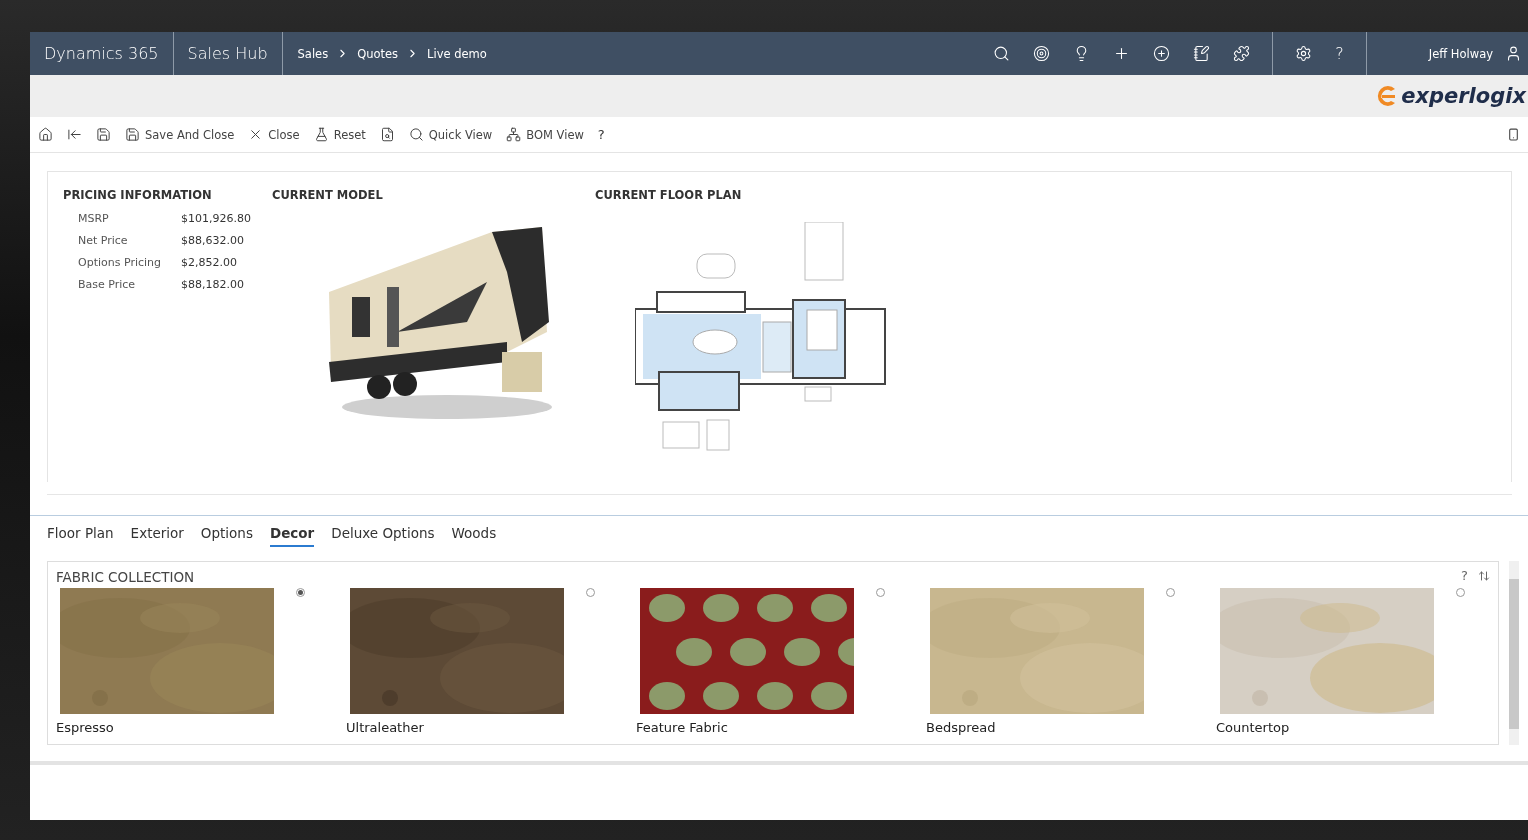 The image size is (1528, 840). I want to click on area-title: Sales Hub, so click(227, 53).